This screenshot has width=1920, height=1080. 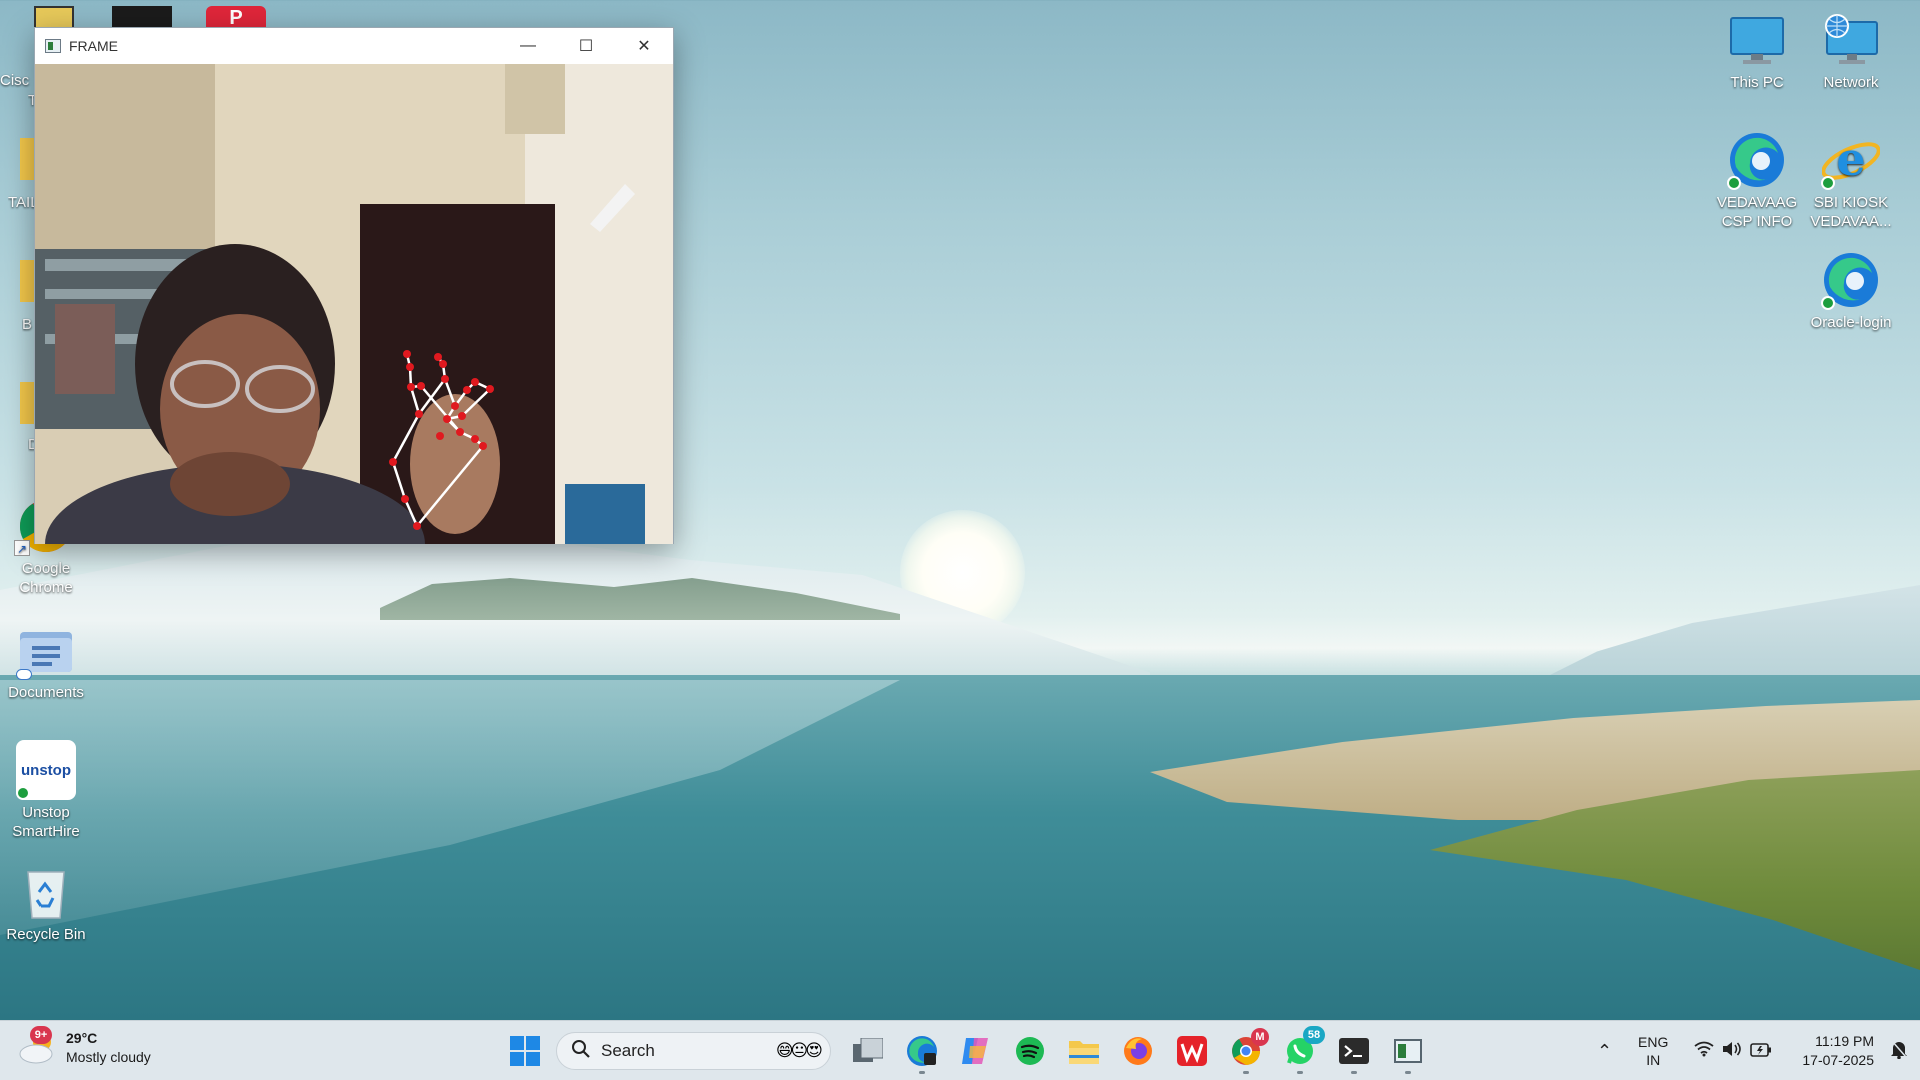 I want to click on svg-text: e, so click(x=1850, y=159).